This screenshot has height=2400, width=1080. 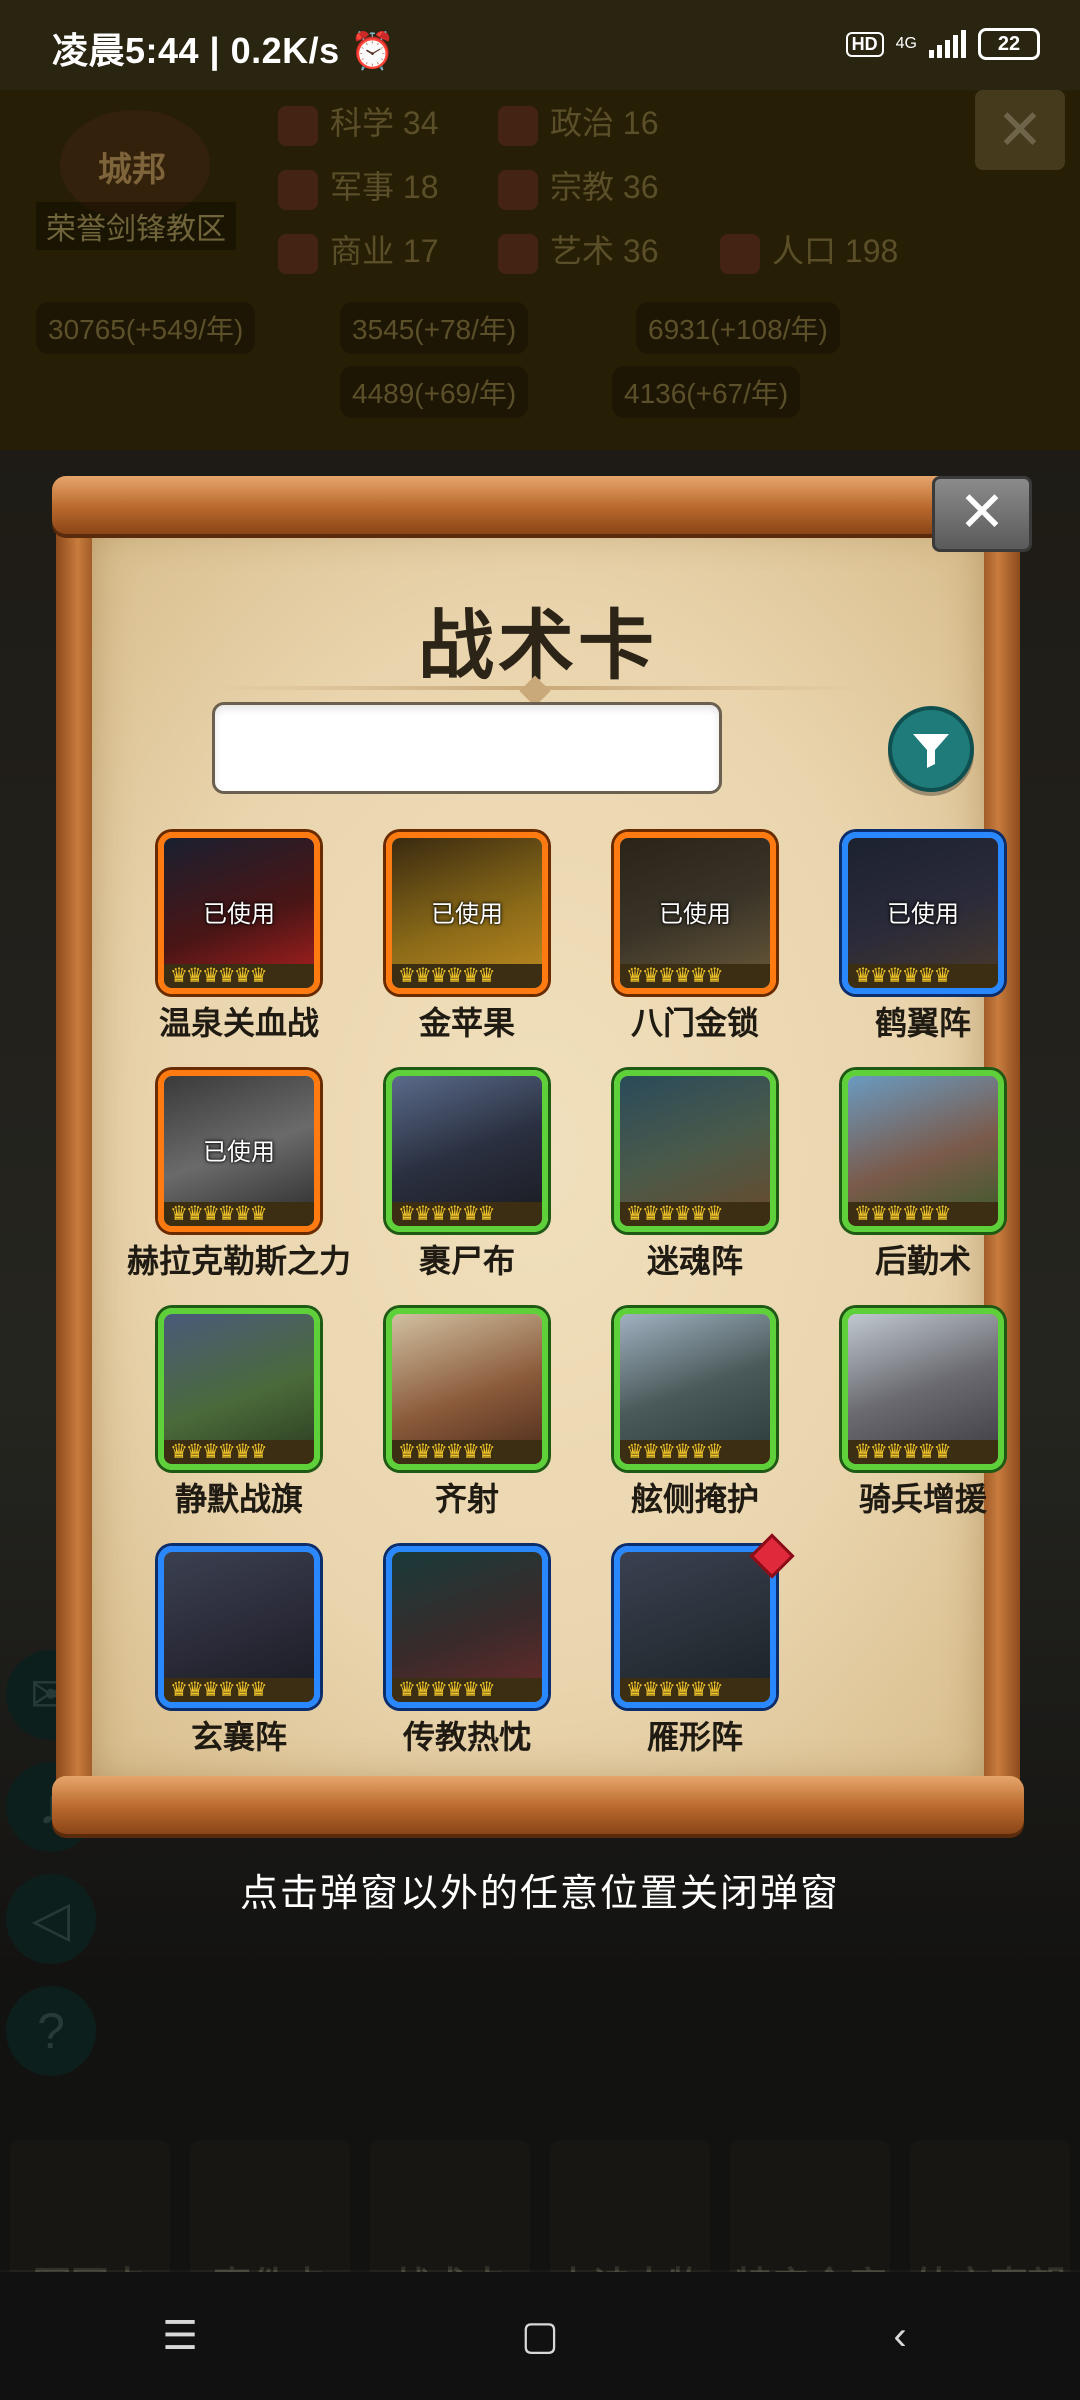 What do you see at coordinates (540, 45) in the screenshot?
I see `status-bar: 凌晨5:44 | 0.2K/s ⏰ HD 4G 22` at bounding box center [540, 45].